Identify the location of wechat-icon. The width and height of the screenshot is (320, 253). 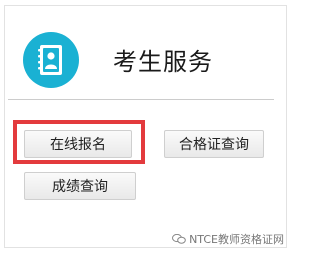
(179, 239).